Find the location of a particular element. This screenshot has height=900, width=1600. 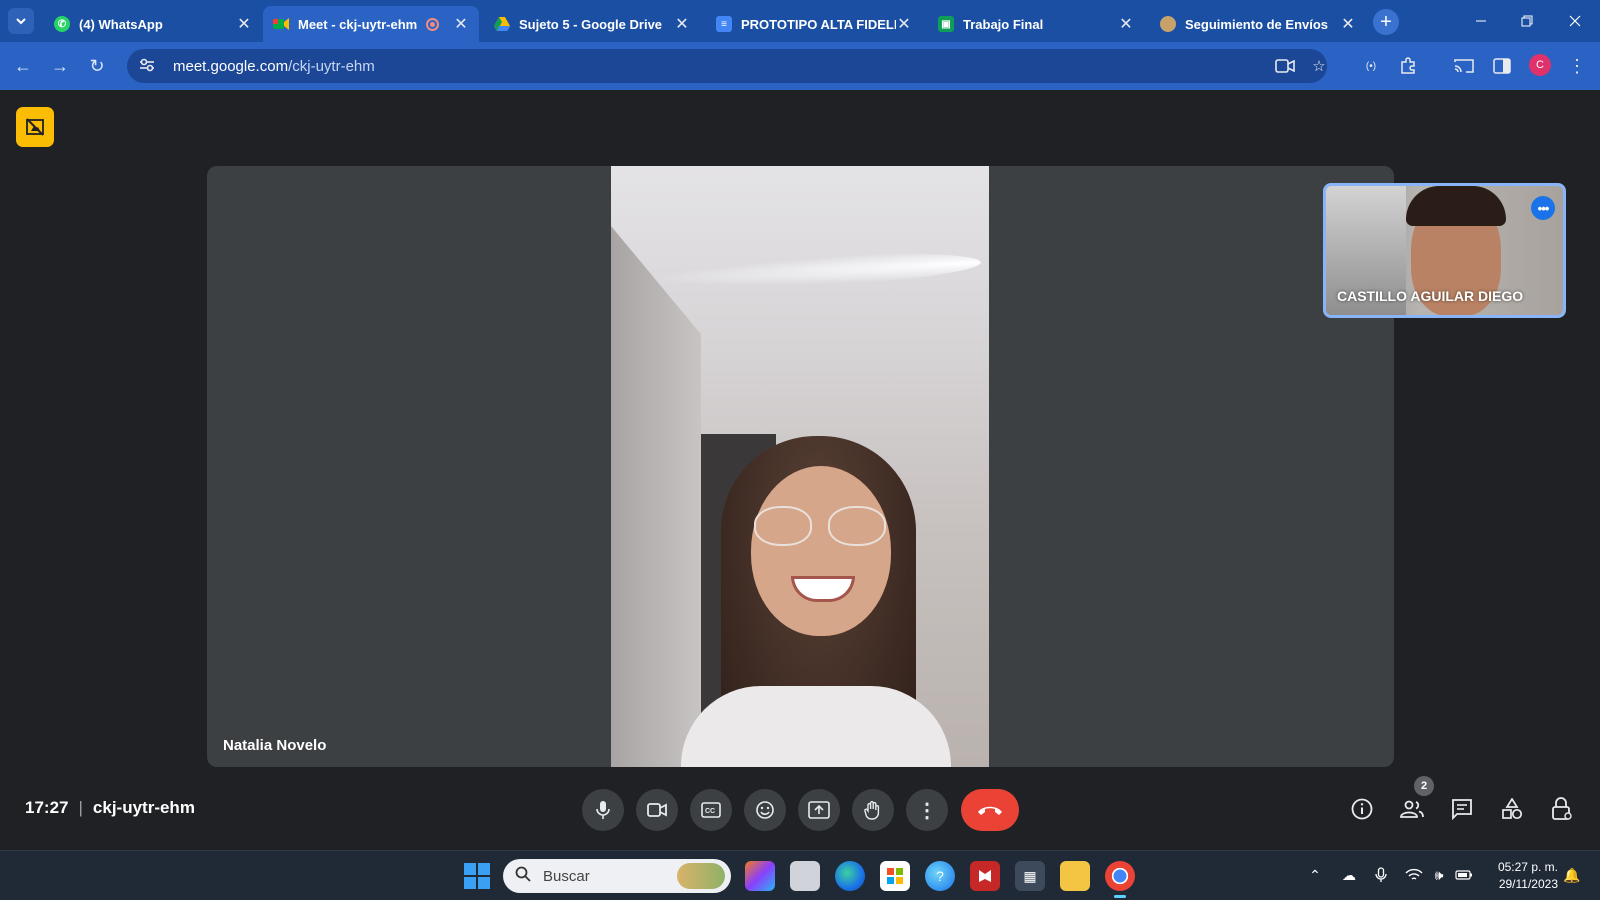

tab-google-drive: Sujeto 5 - Google Drive ✕ is located at coordinates (592, 24).